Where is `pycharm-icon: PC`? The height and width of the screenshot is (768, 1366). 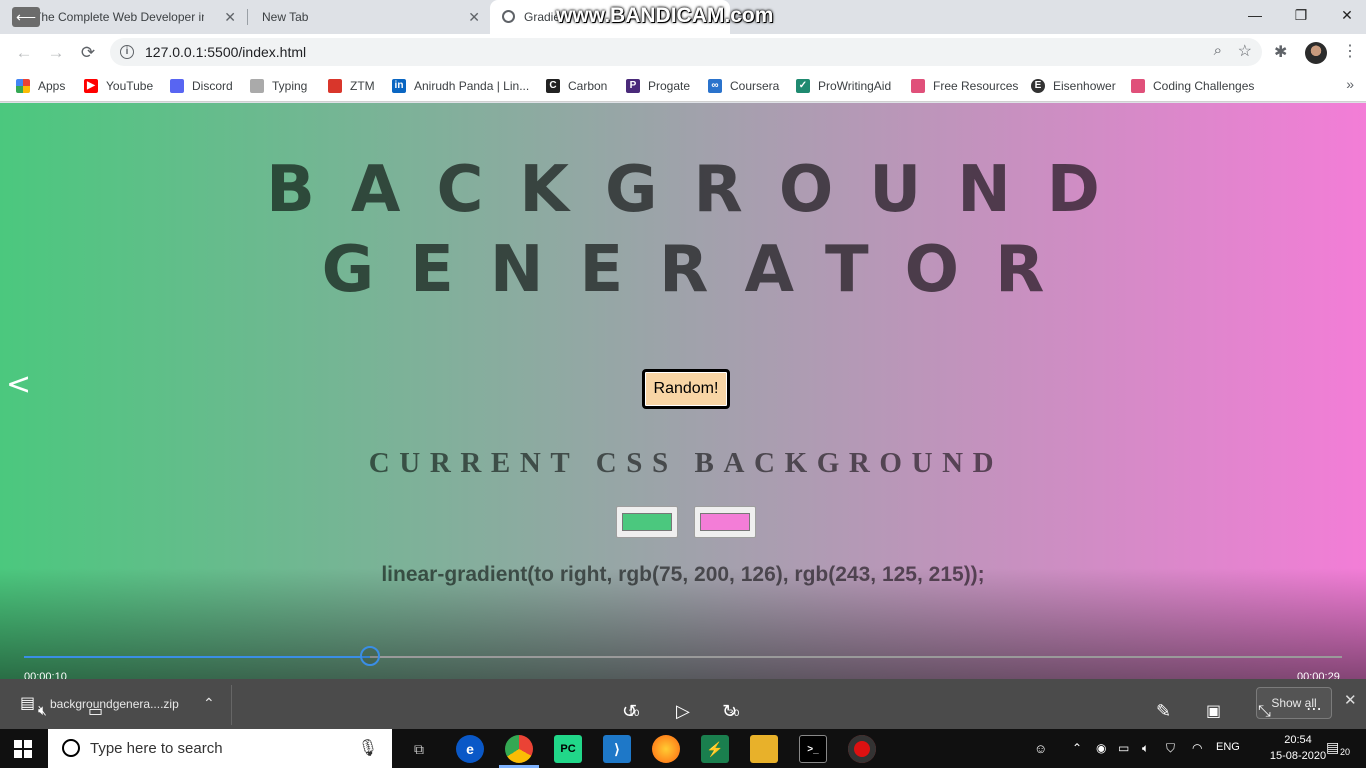
pycharm-icon: PC is located at coordinates (568, 749).